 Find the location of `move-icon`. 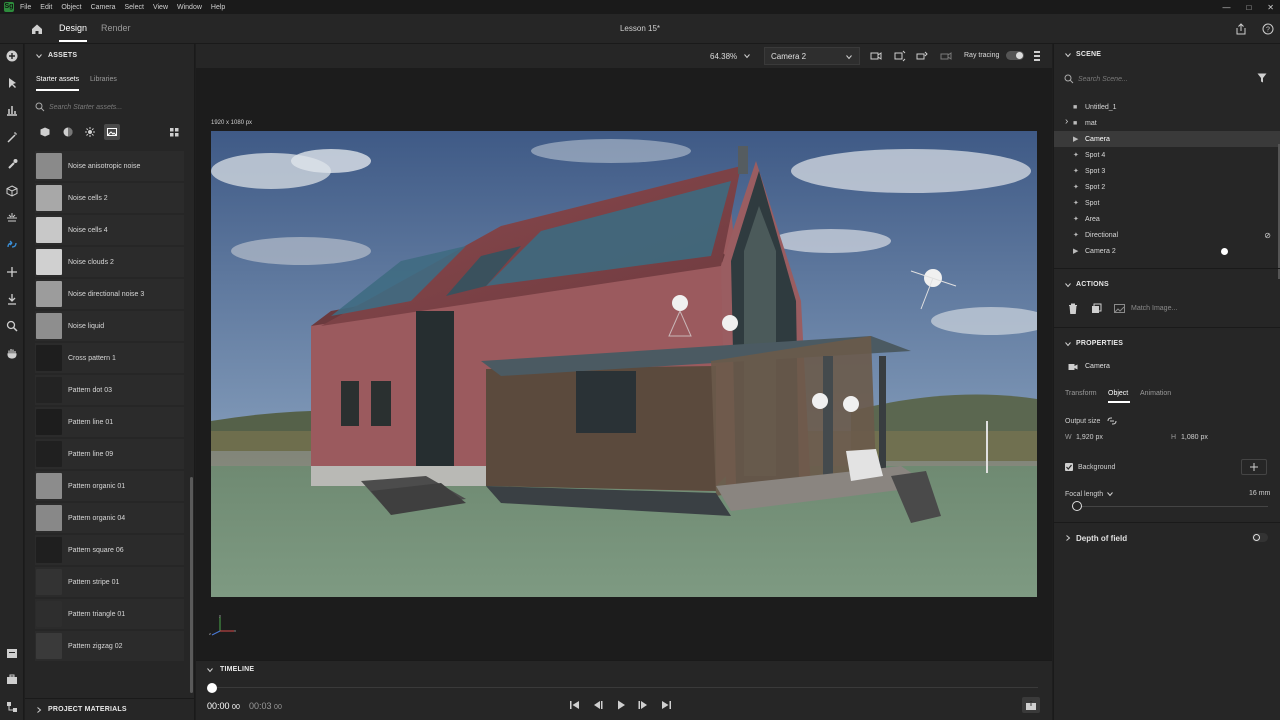

move-icon is located at coordinates (12, 272).